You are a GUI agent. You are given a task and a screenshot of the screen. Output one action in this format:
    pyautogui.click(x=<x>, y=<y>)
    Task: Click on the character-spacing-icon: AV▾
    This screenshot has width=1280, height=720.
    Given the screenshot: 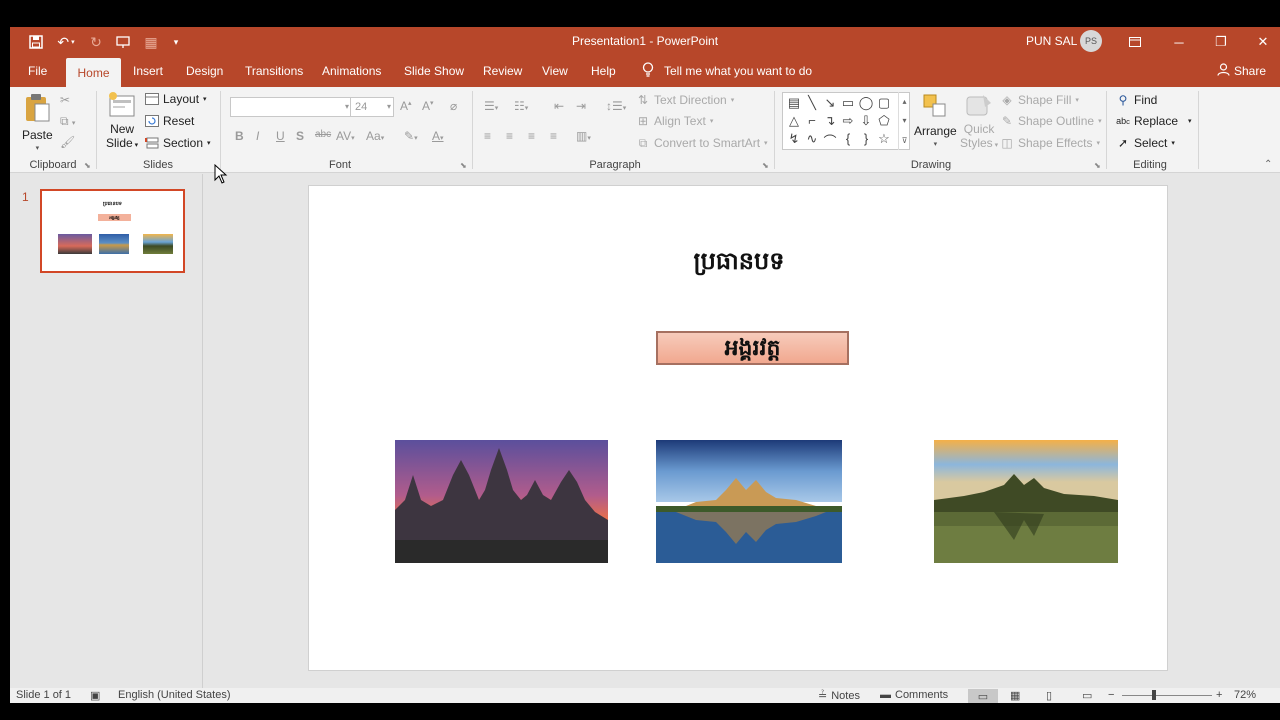 What is the action you would take?
    pyautogui.click(x=345, y=136)
    